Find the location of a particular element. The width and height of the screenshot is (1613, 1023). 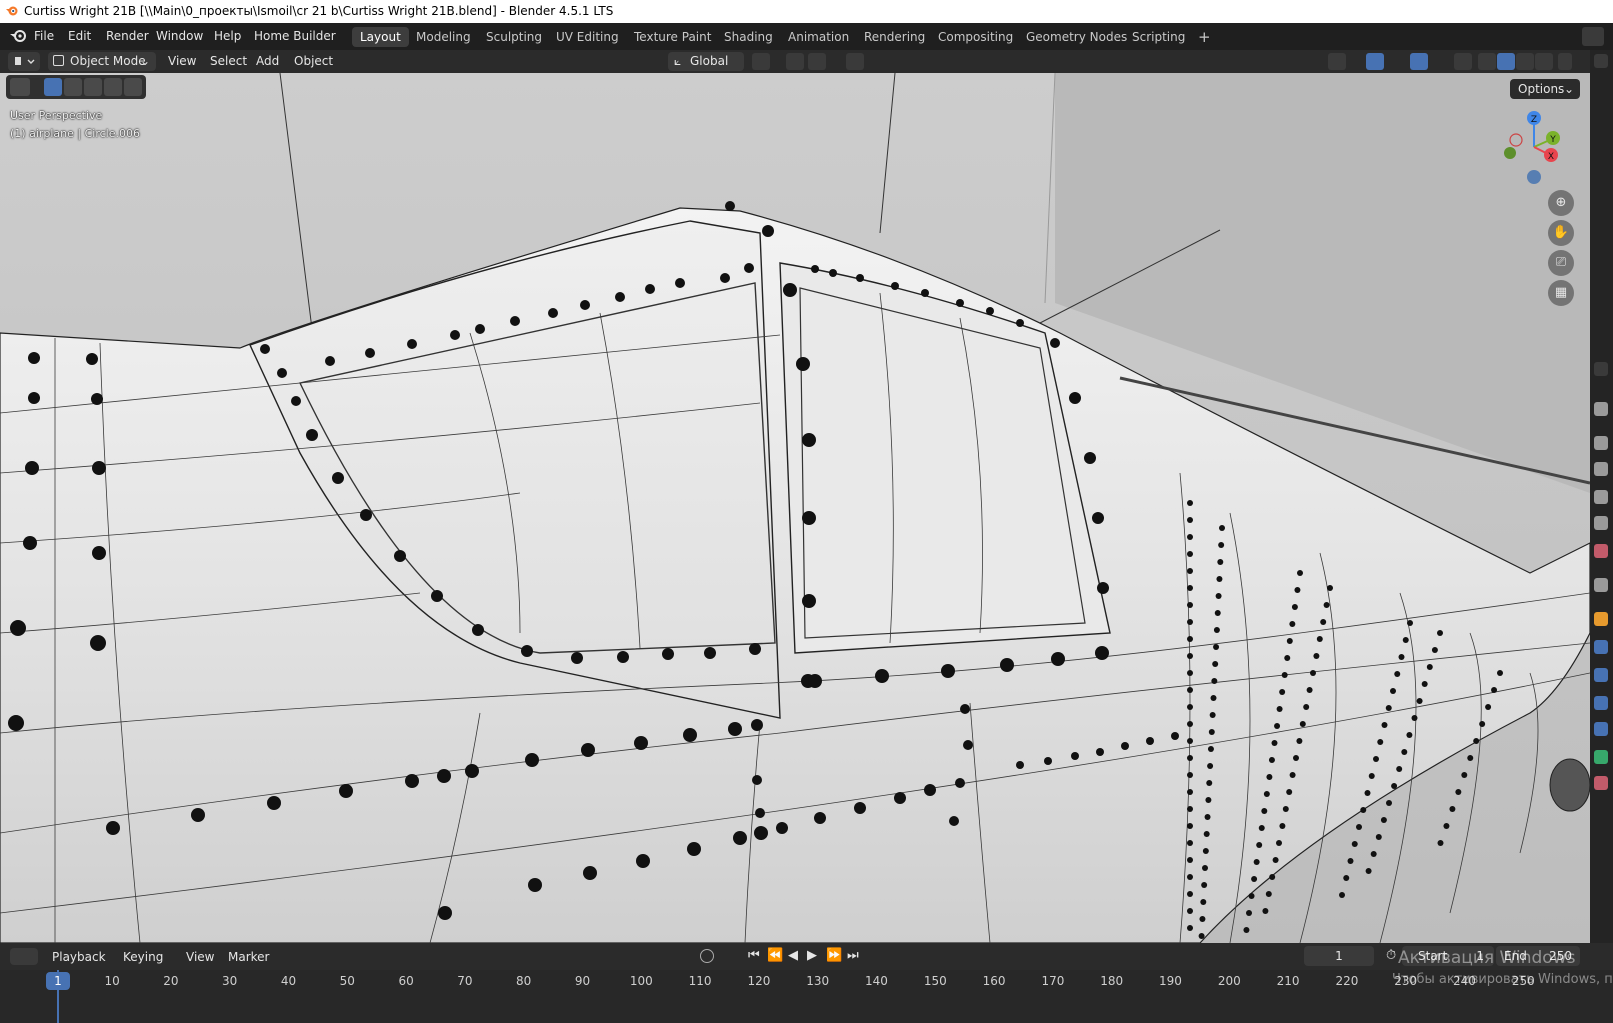

tab-layout: Layout is located at coordinates (380, 37).